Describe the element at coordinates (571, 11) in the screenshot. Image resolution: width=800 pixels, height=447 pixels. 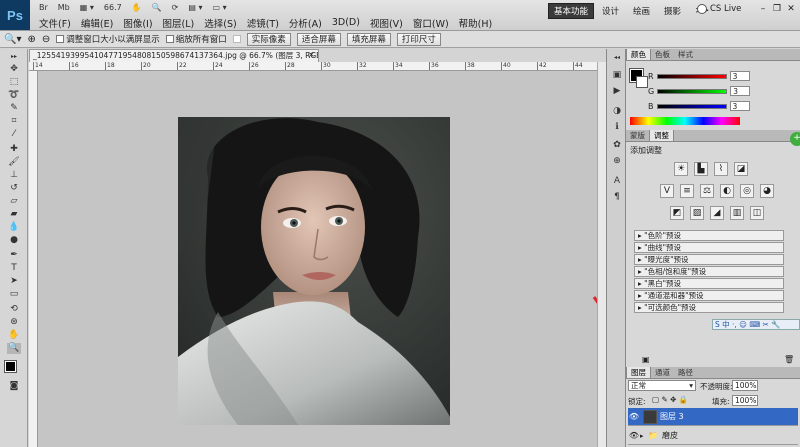
I see `workspace-essentials: 基本功能` at that location.